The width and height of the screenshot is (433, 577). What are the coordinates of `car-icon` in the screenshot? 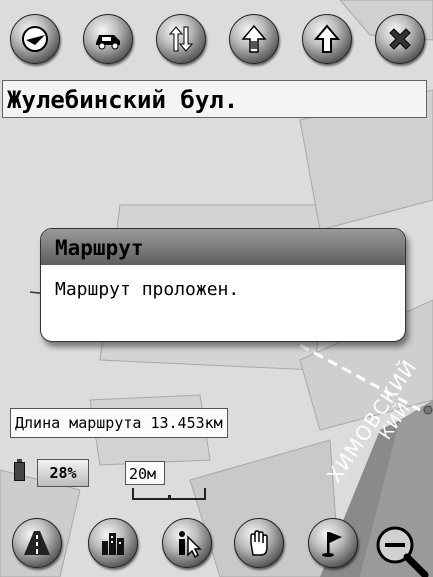 It's located at (108, 42).